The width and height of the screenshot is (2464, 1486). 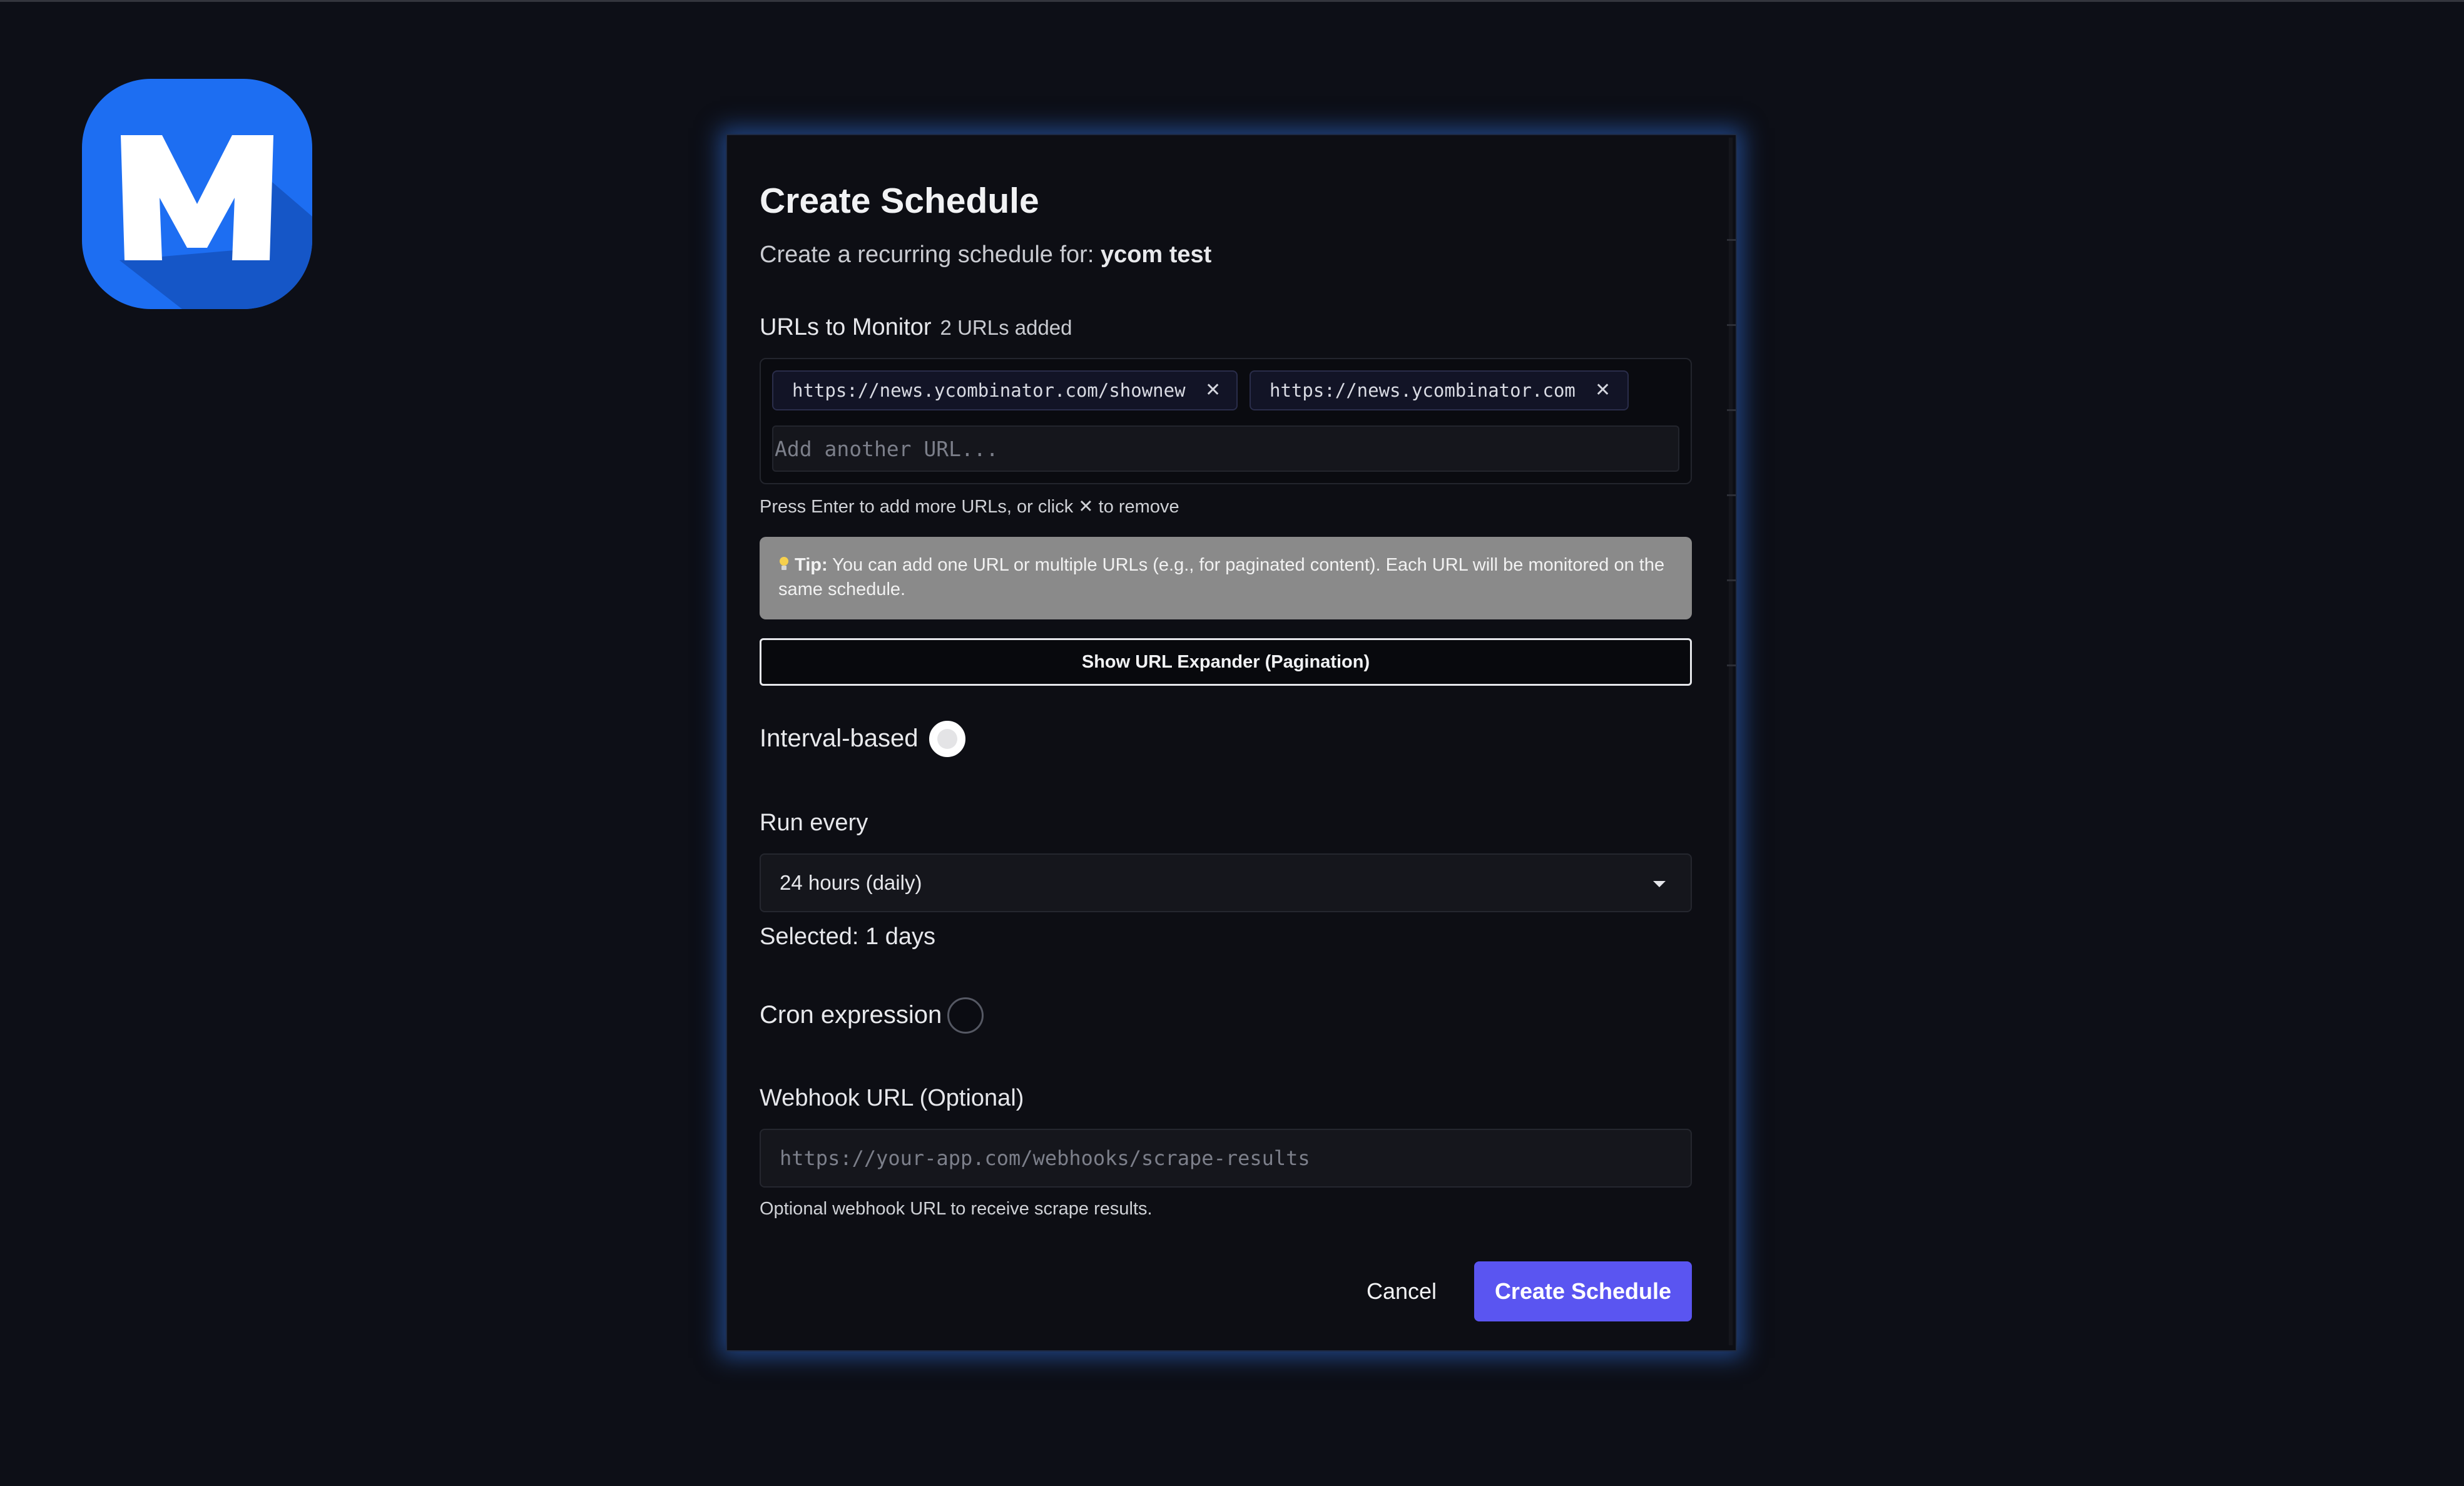 What do you see at coordinates (1156, 255) in the screenshot?
I see `crawler-name: ycom test` at bounding box center [1156, 255].